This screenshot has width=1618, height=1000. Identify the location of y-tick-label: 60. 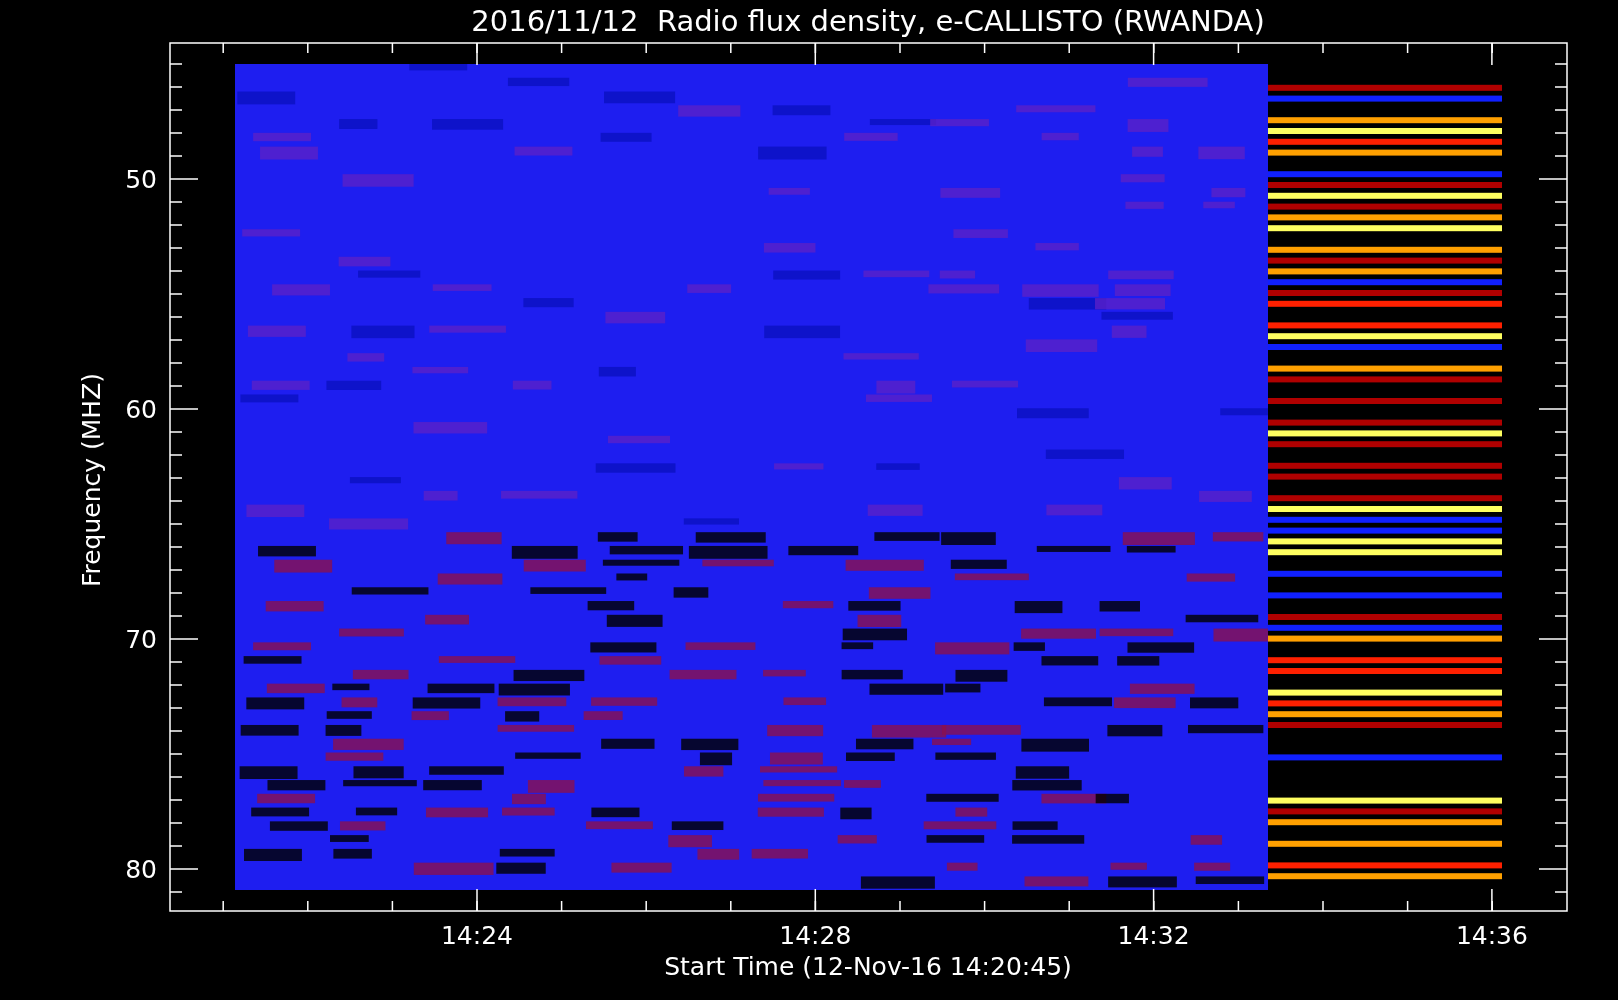
(141, 409).